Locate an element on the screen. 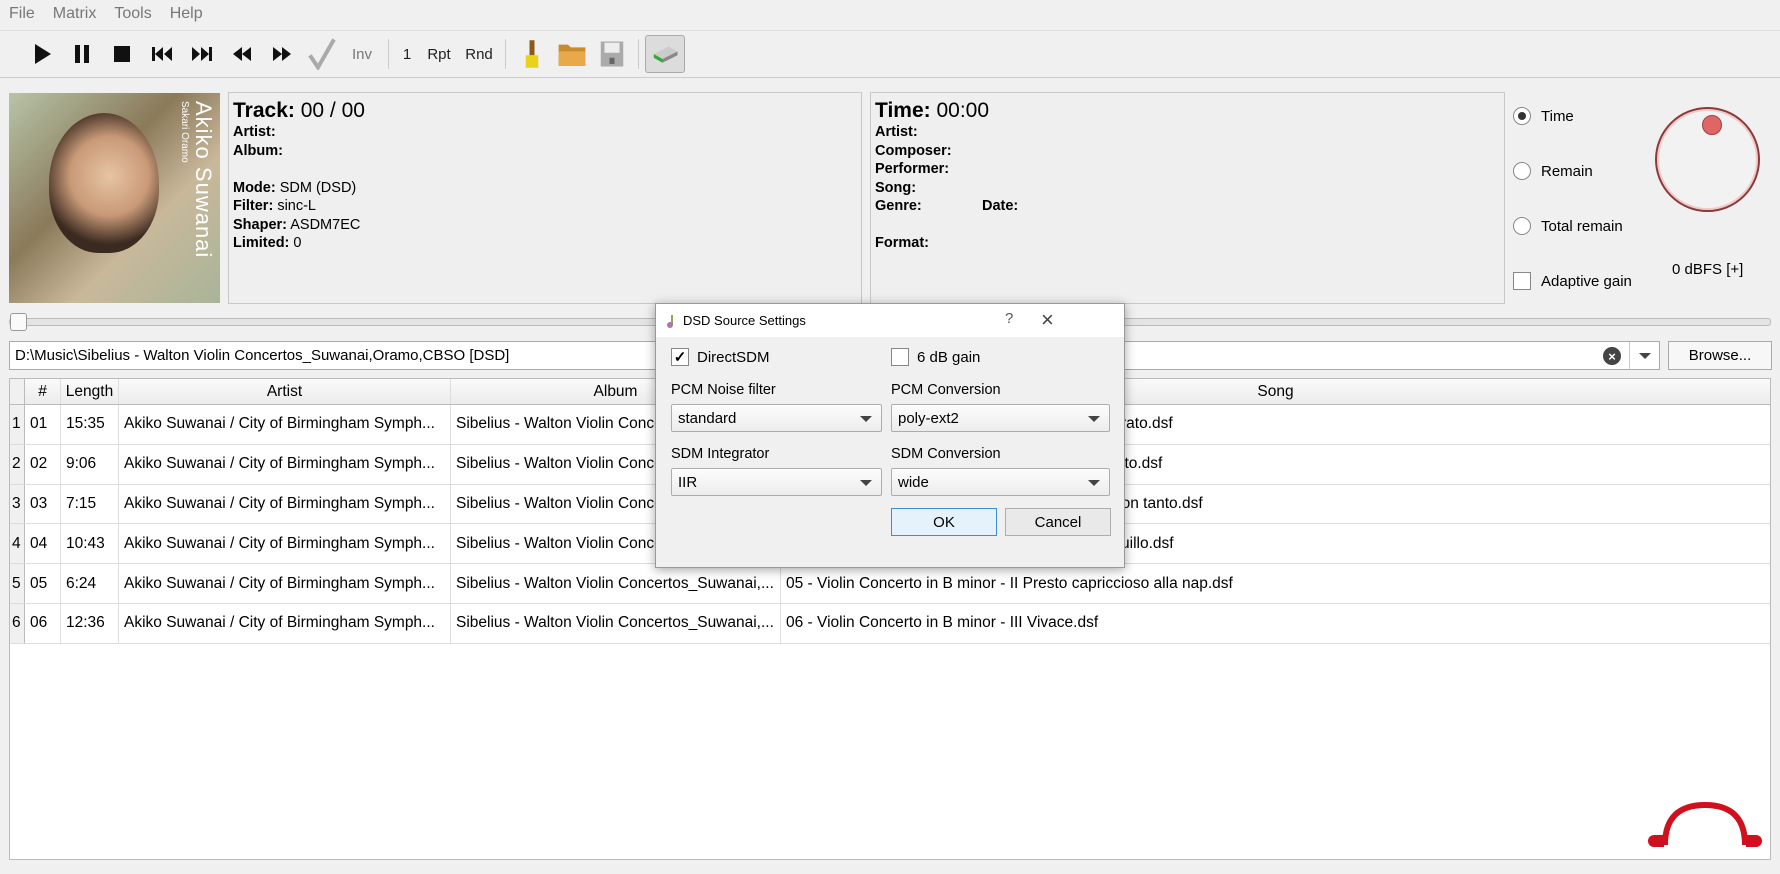 The width and height of the screenshot is (1780, 874). previous-track-button is located at coordinates (162, 54).